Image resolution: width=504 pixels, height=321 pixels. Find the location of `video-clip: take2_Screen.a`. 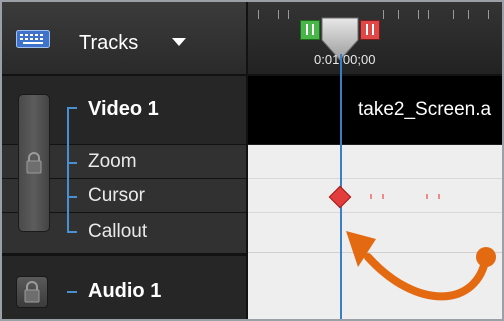

video-clip: take2_Screen.a is located at coordinates (375, 110).